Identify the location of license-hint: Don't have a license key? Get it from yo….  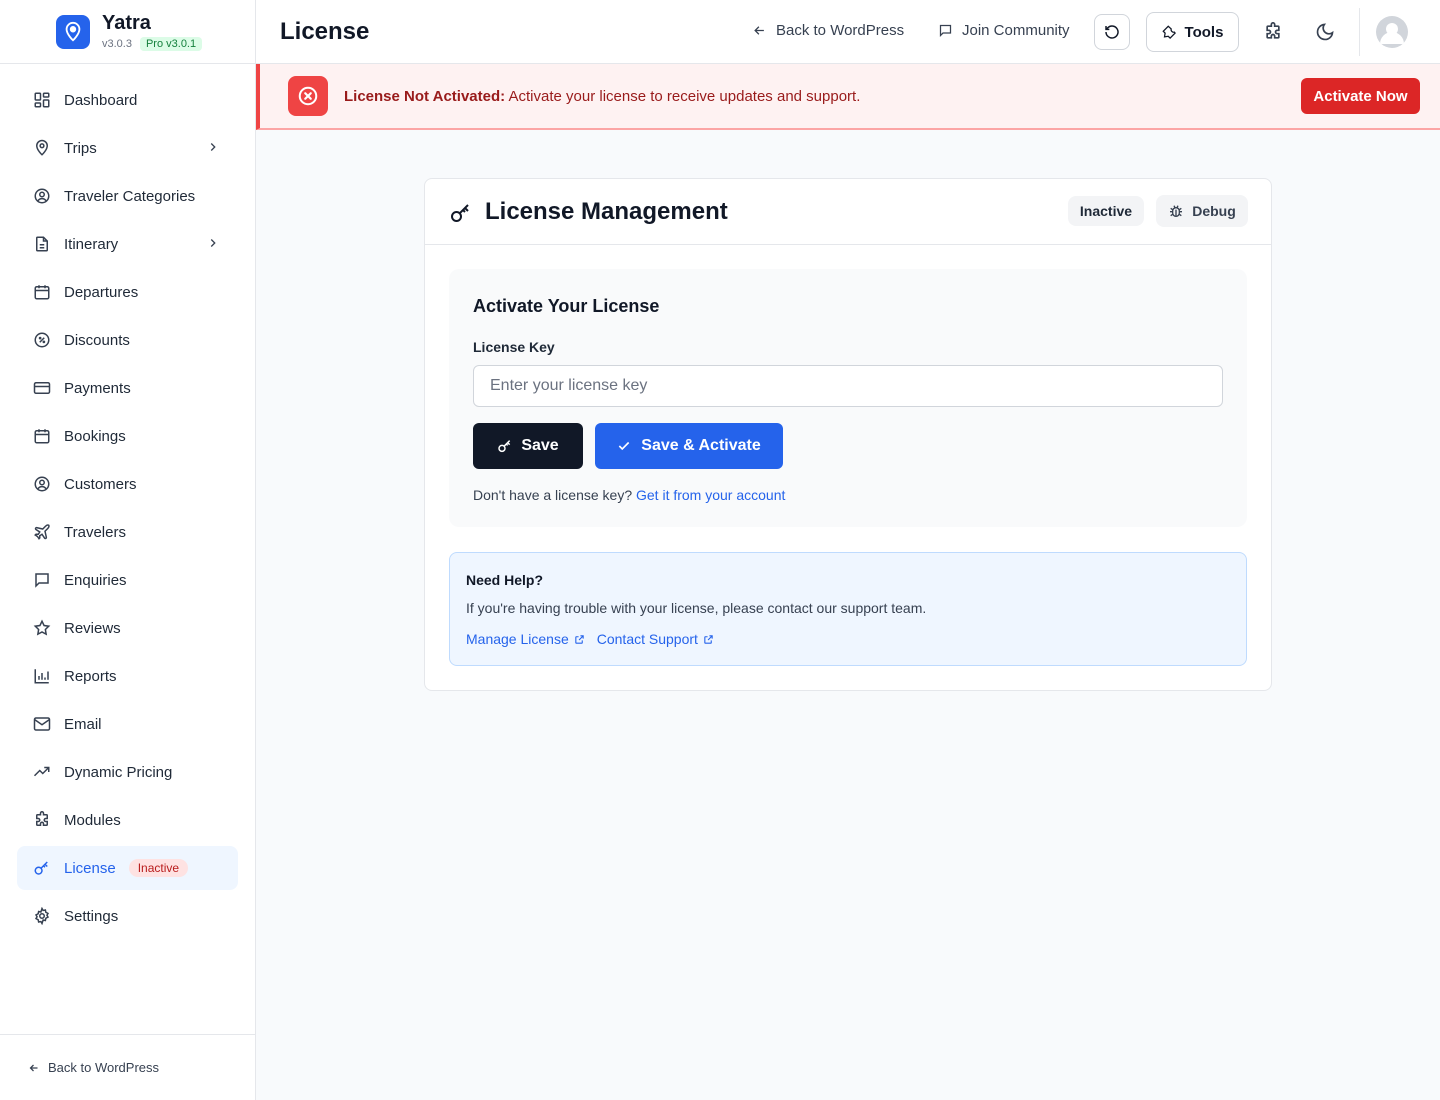
(629, 495).